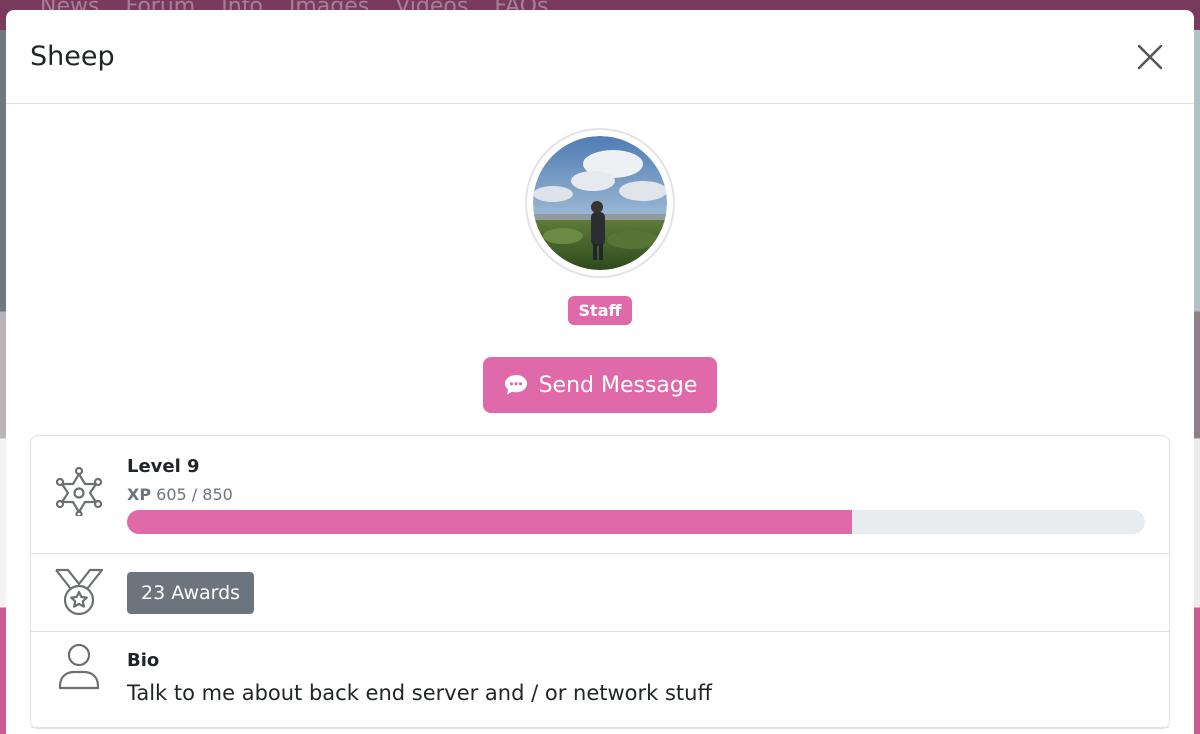  I want to click on staff-badge: Staff, so click(600, 310).